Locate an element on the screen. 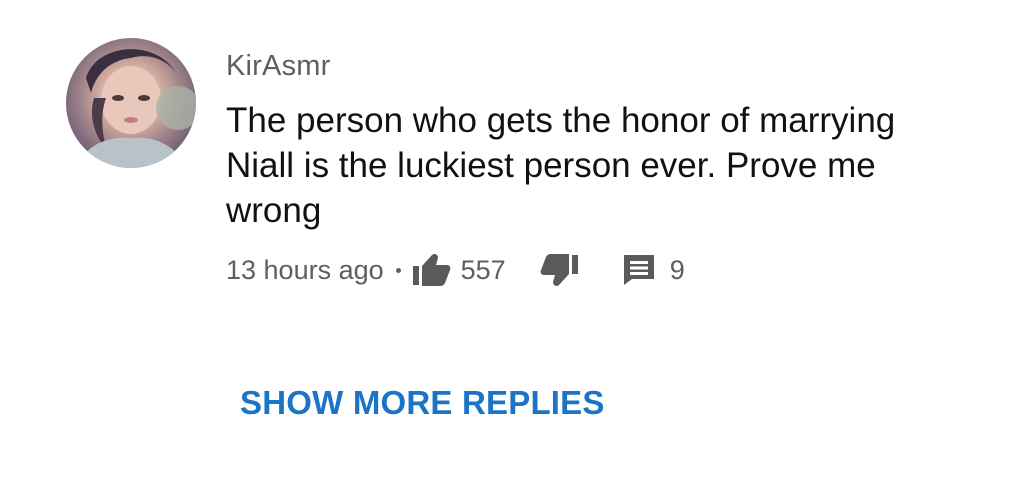 This screenshot has height=482, width=1024. avatar-image is located at coordinates (136, 108).